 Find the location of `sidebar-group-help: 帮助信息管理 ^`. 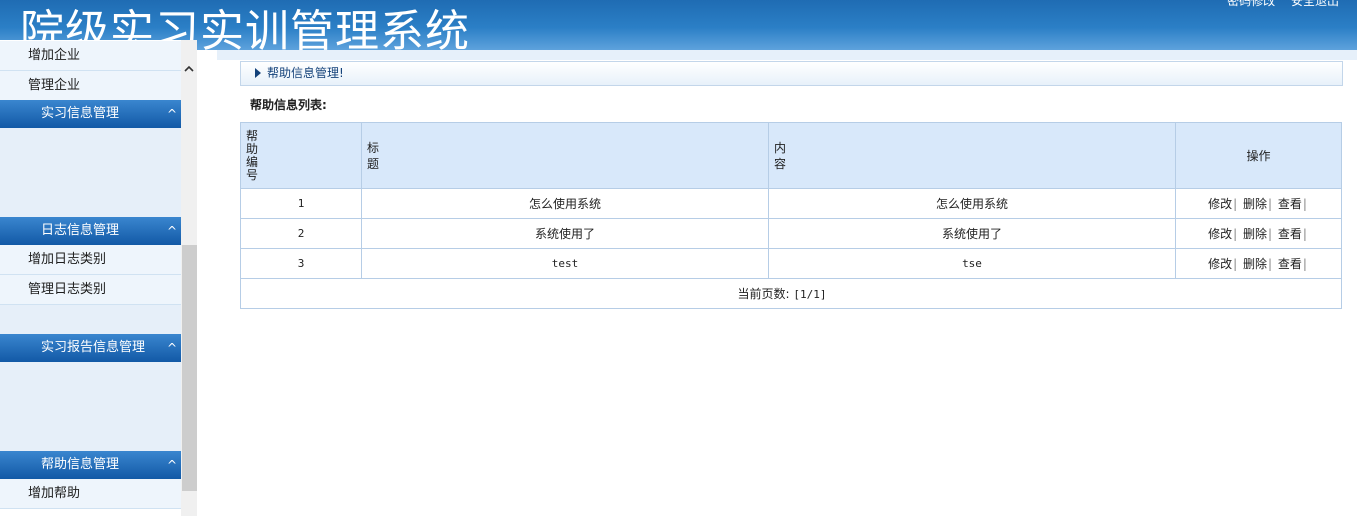

sidebar-group-help: 帮助信息管理 ^ is located at coordinates (90, 465).